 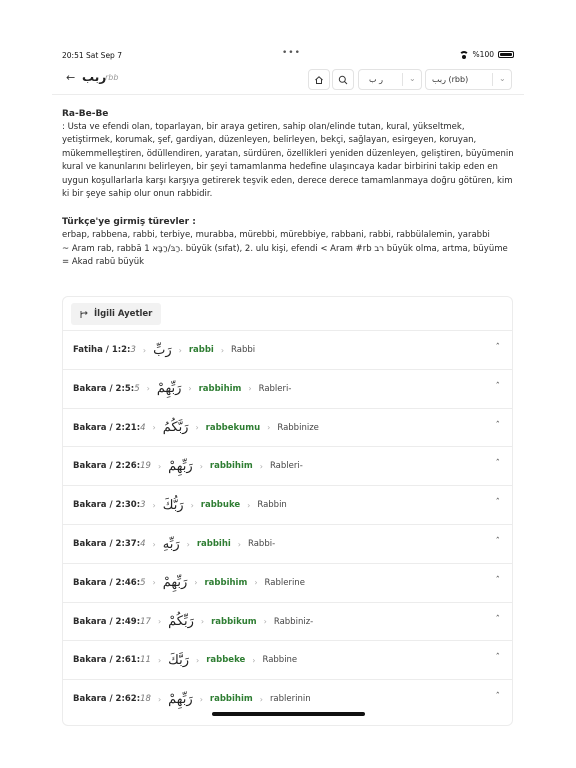 What do you see at coordinates (106, 389) in the screenshot?
I see `verse-reference: Bakara / 2:5:5` at bounding box center [106, 389].